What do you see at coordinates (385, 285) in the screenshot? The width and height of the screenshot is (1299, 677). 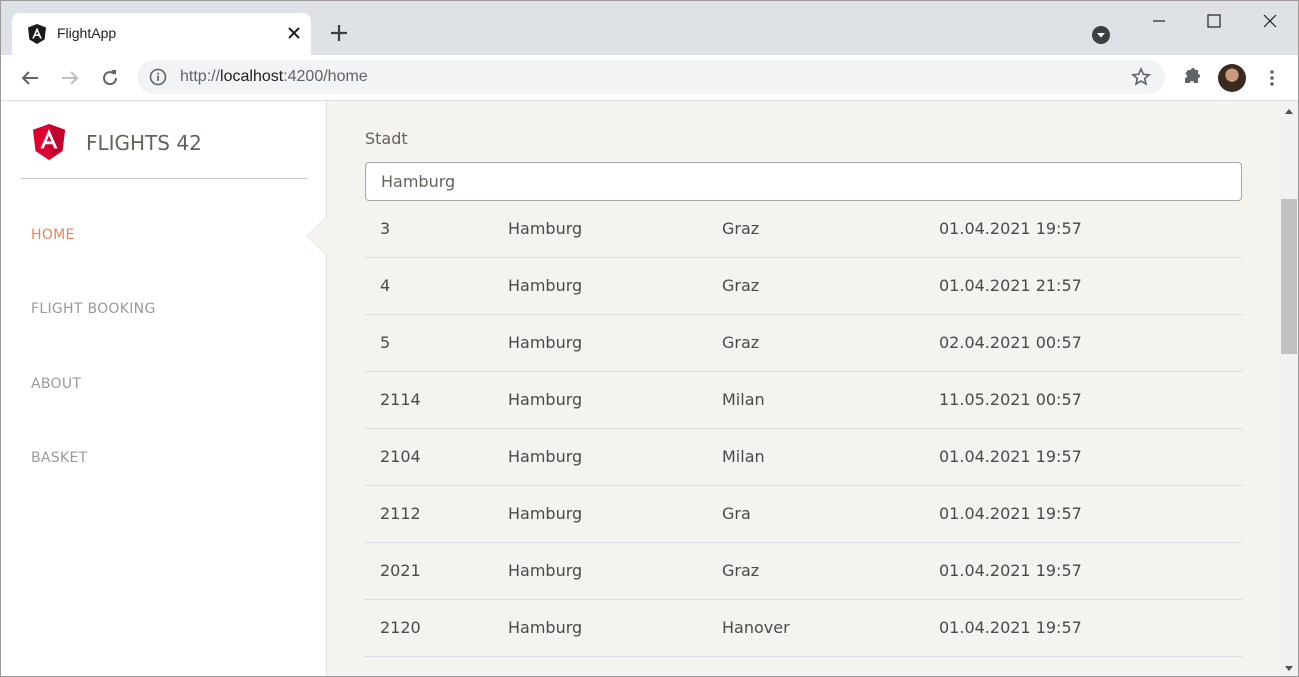 I see `flight-id: 4` at bounding box center [385, 285].